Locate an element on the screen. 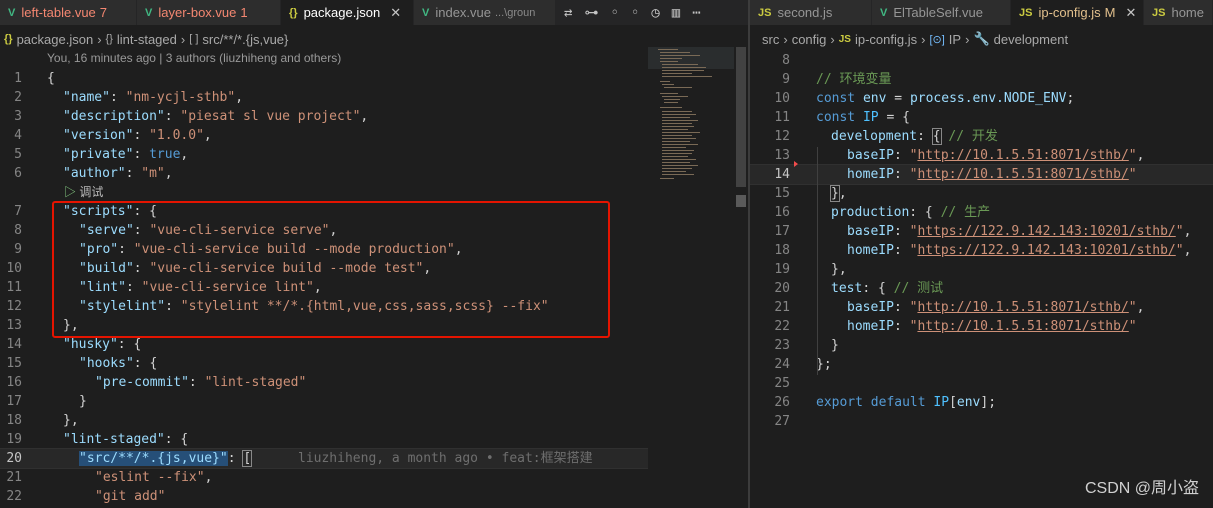  code-line: production: { // 生产 is located at coordinates (911, 212).